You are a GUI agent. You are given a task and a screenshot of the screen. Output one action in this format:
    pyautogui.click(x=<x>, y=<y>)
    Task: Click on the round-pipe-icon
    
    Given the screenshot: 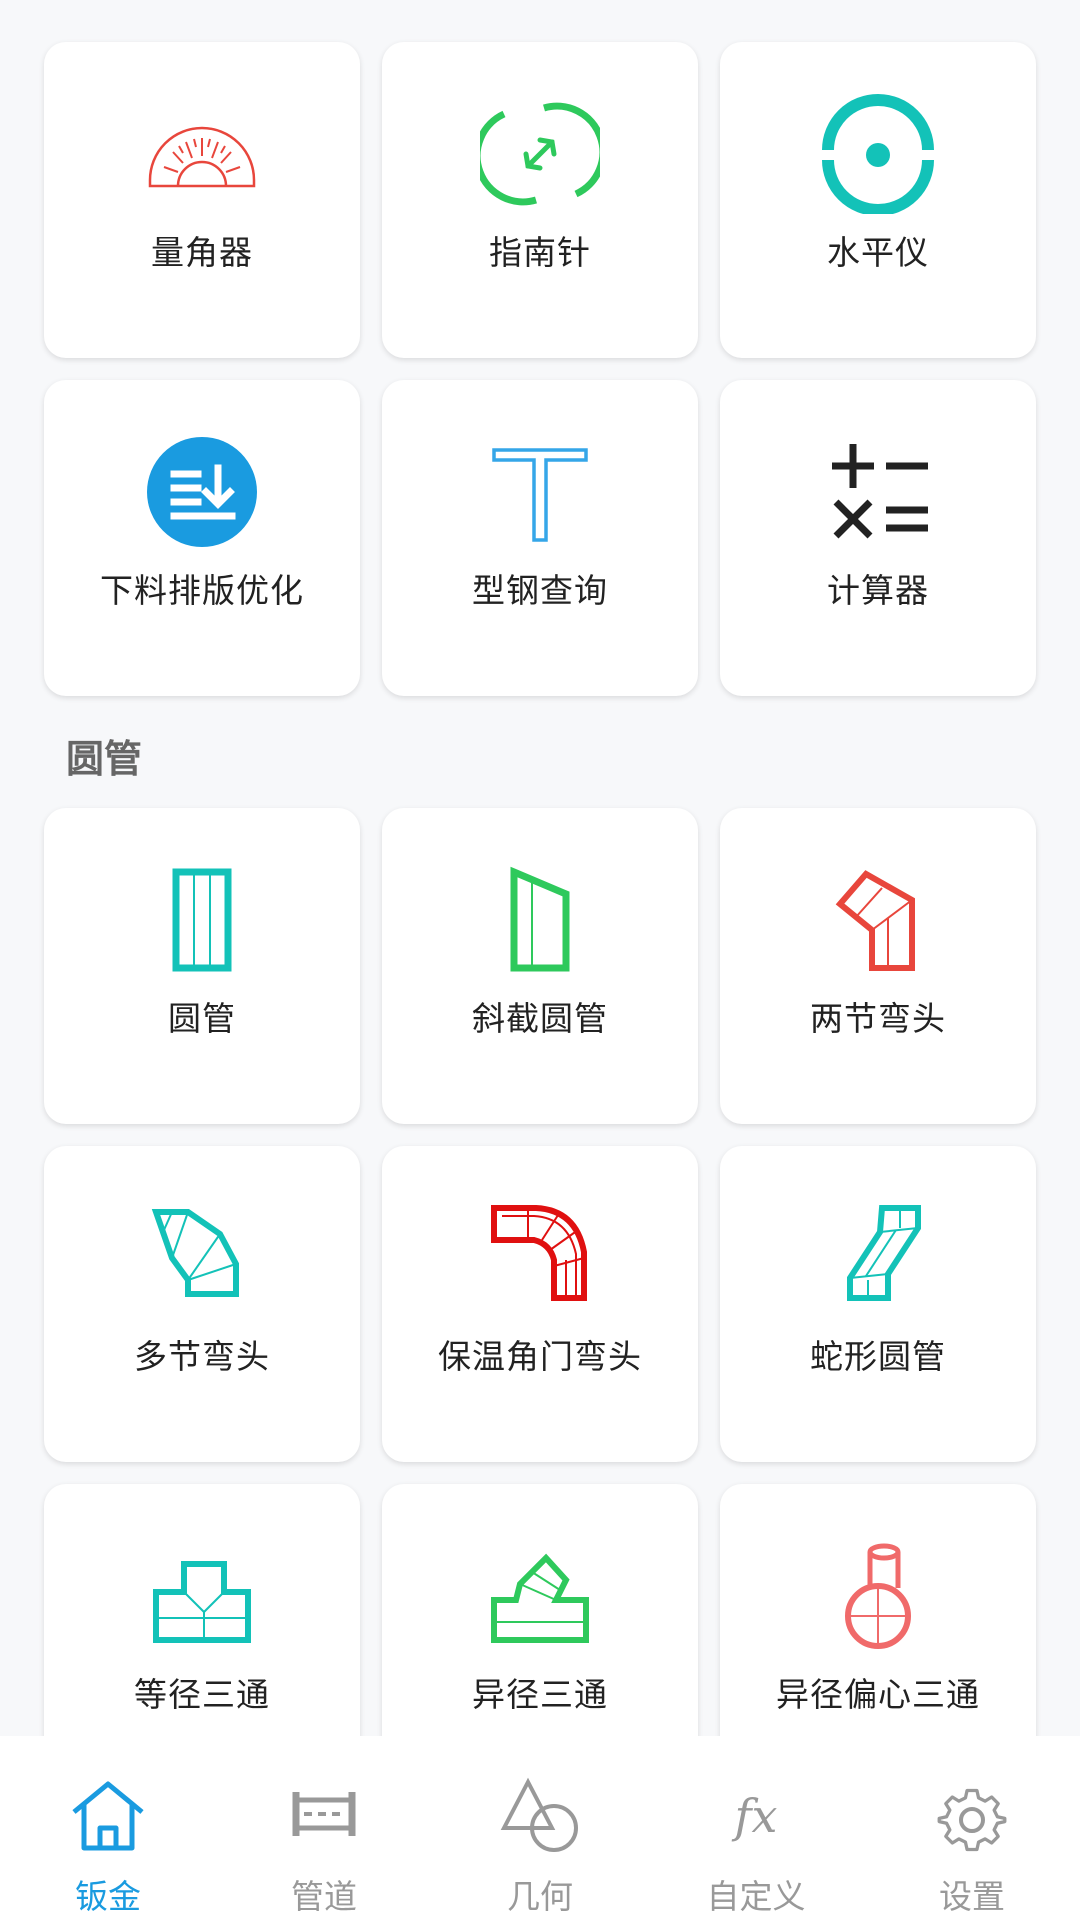 What is the action you would take?
    pyautogui.click(x=202, y=920)
    